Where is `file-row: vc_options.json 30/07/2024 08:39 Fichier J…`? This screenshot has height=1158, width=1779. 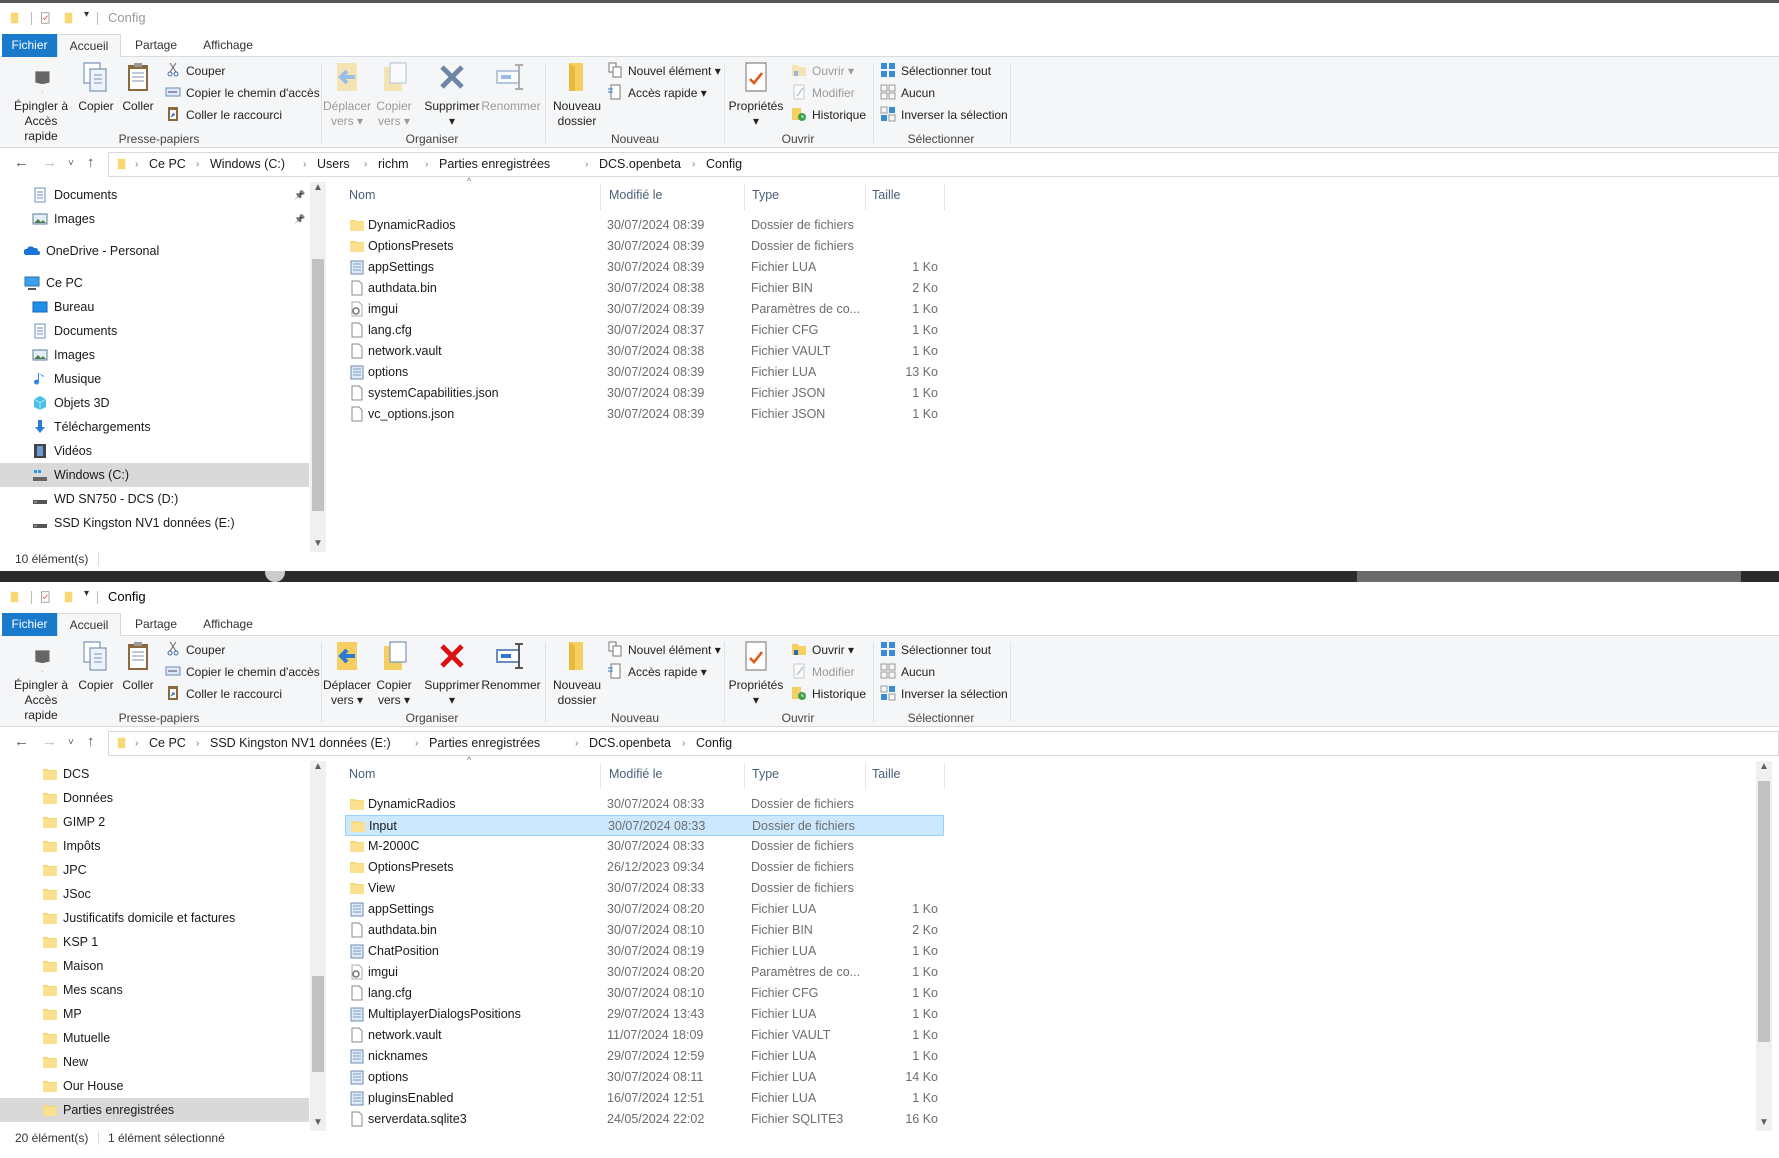 file-row: vc_options.json 30/07/2024 08:39 Fichier J… is located at coordinates (644, 414).